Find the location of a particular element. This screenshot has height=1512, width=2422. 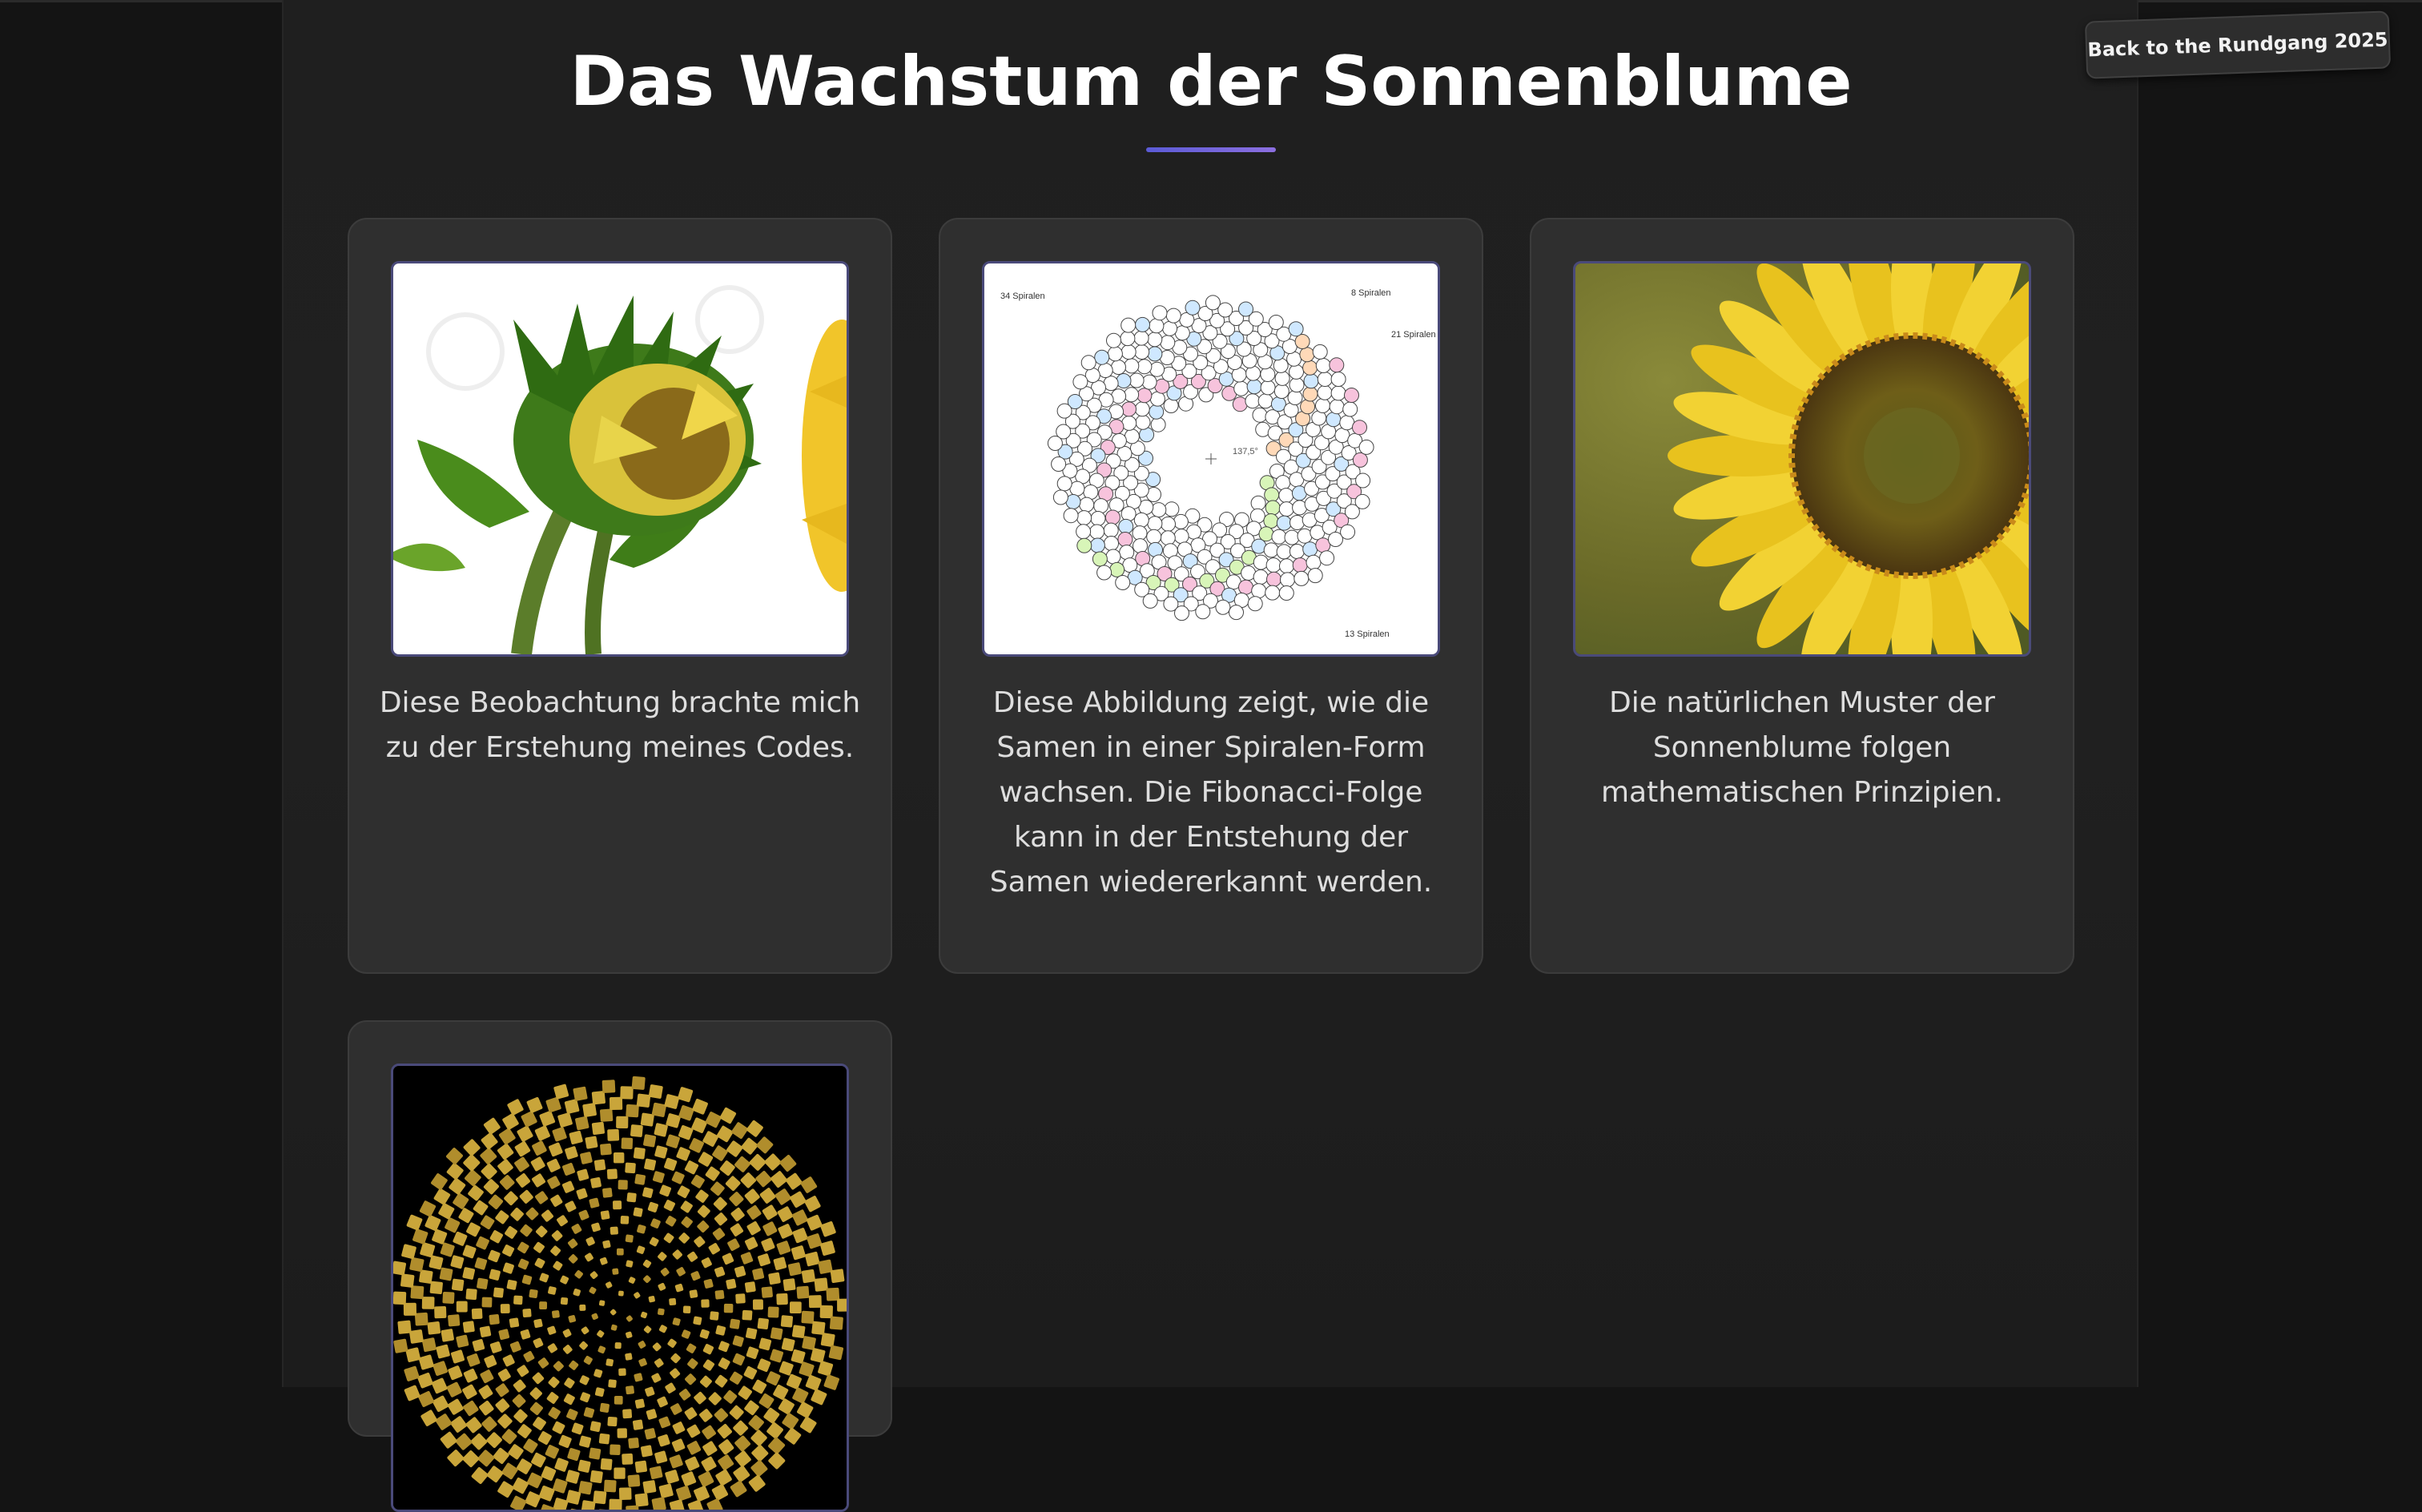

golden-seed-spiral-image is located at coordinates (620, 1288).